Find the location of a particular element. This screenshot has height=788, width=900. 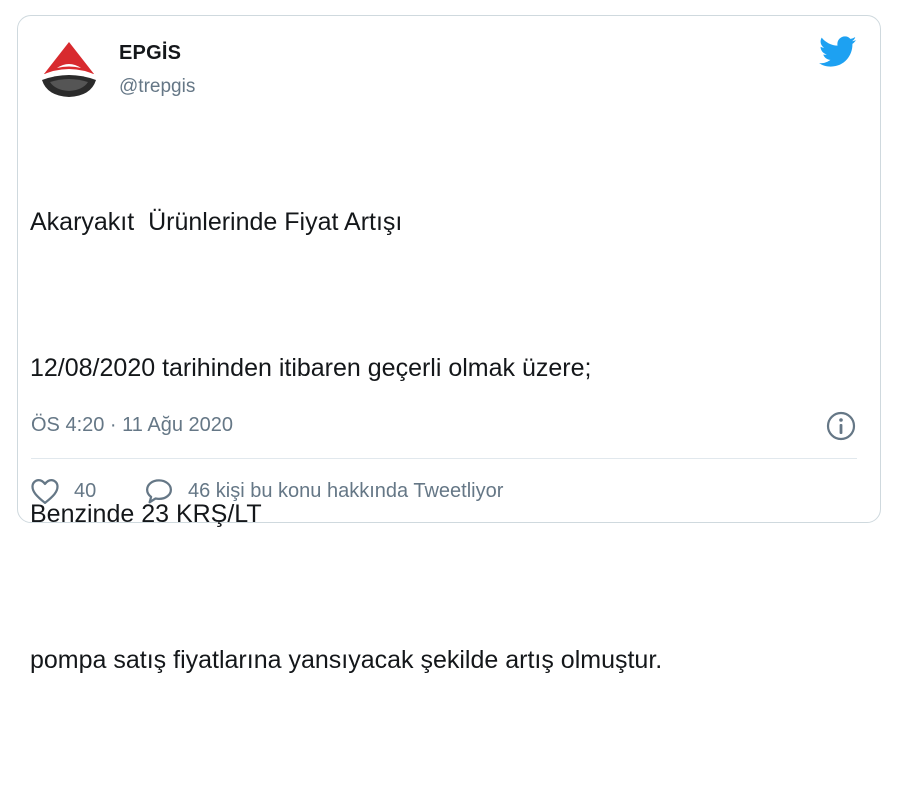

tweet-line-1: Akaryakıt Ürünlerinde Fiyat Artışı is located at coordinates (216, 222).